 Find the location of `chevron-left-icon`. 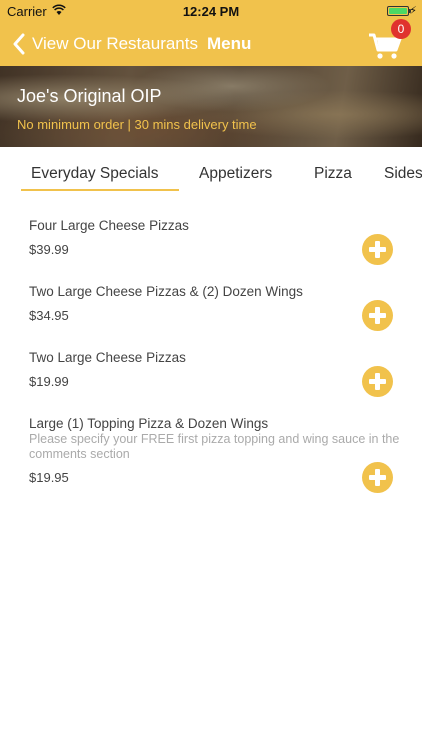

chevron-left-icon is located at coordinates (19, 44).